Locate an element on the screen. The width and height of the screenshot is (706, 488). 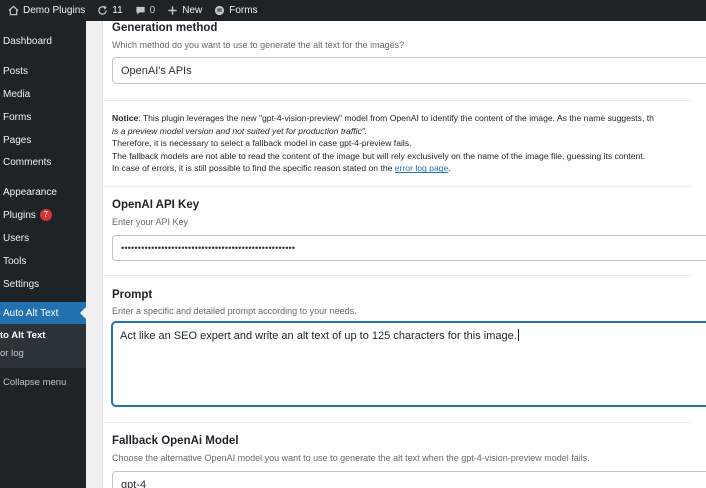
sidebar-item-label: Tools is located at coordinates (15, 261).